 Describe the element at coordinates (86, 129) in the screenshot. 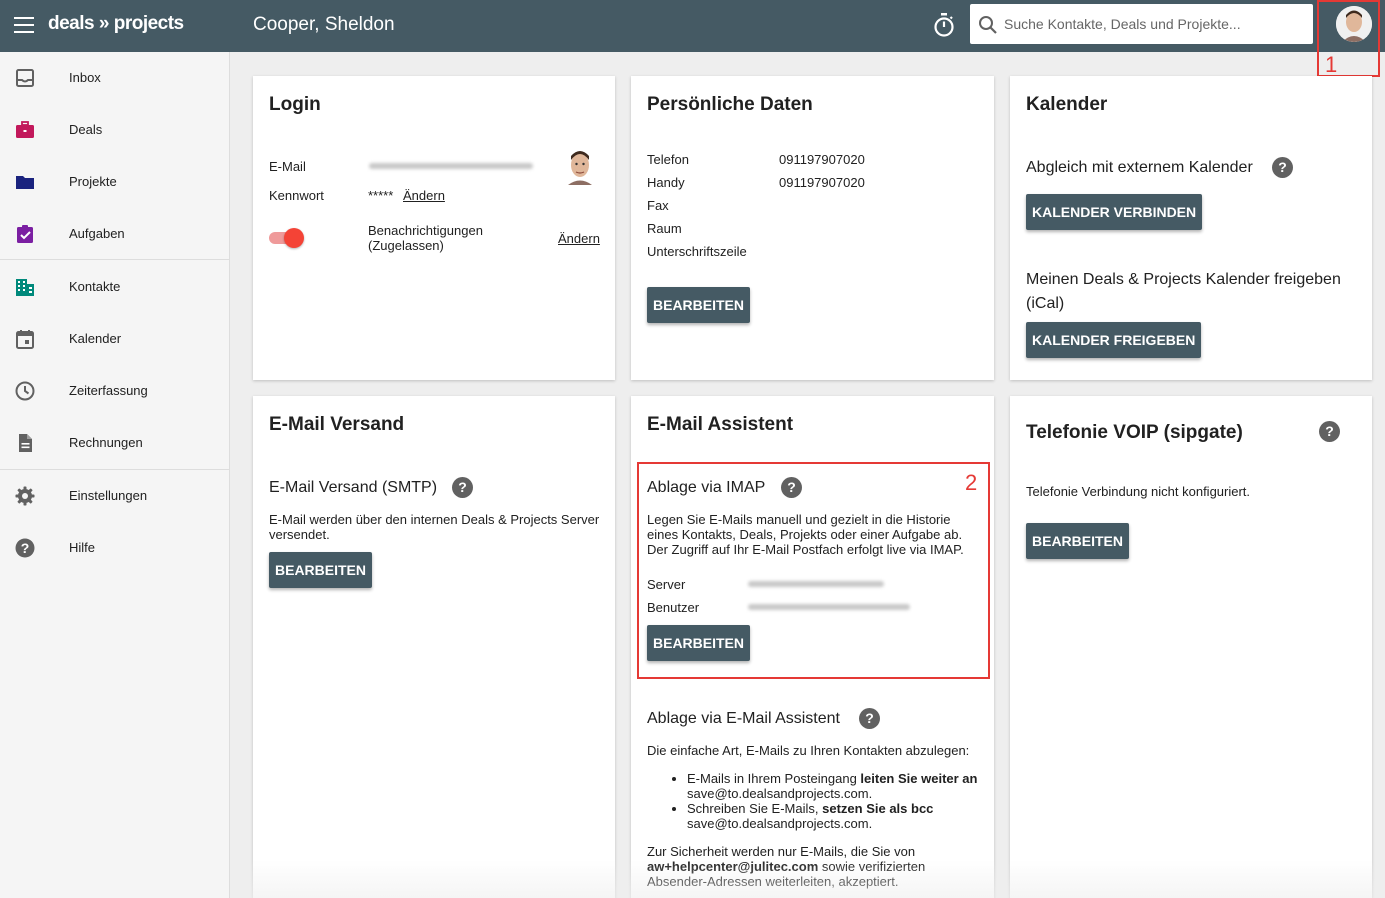

I see `sidebar-item-label: Deals` at that location.